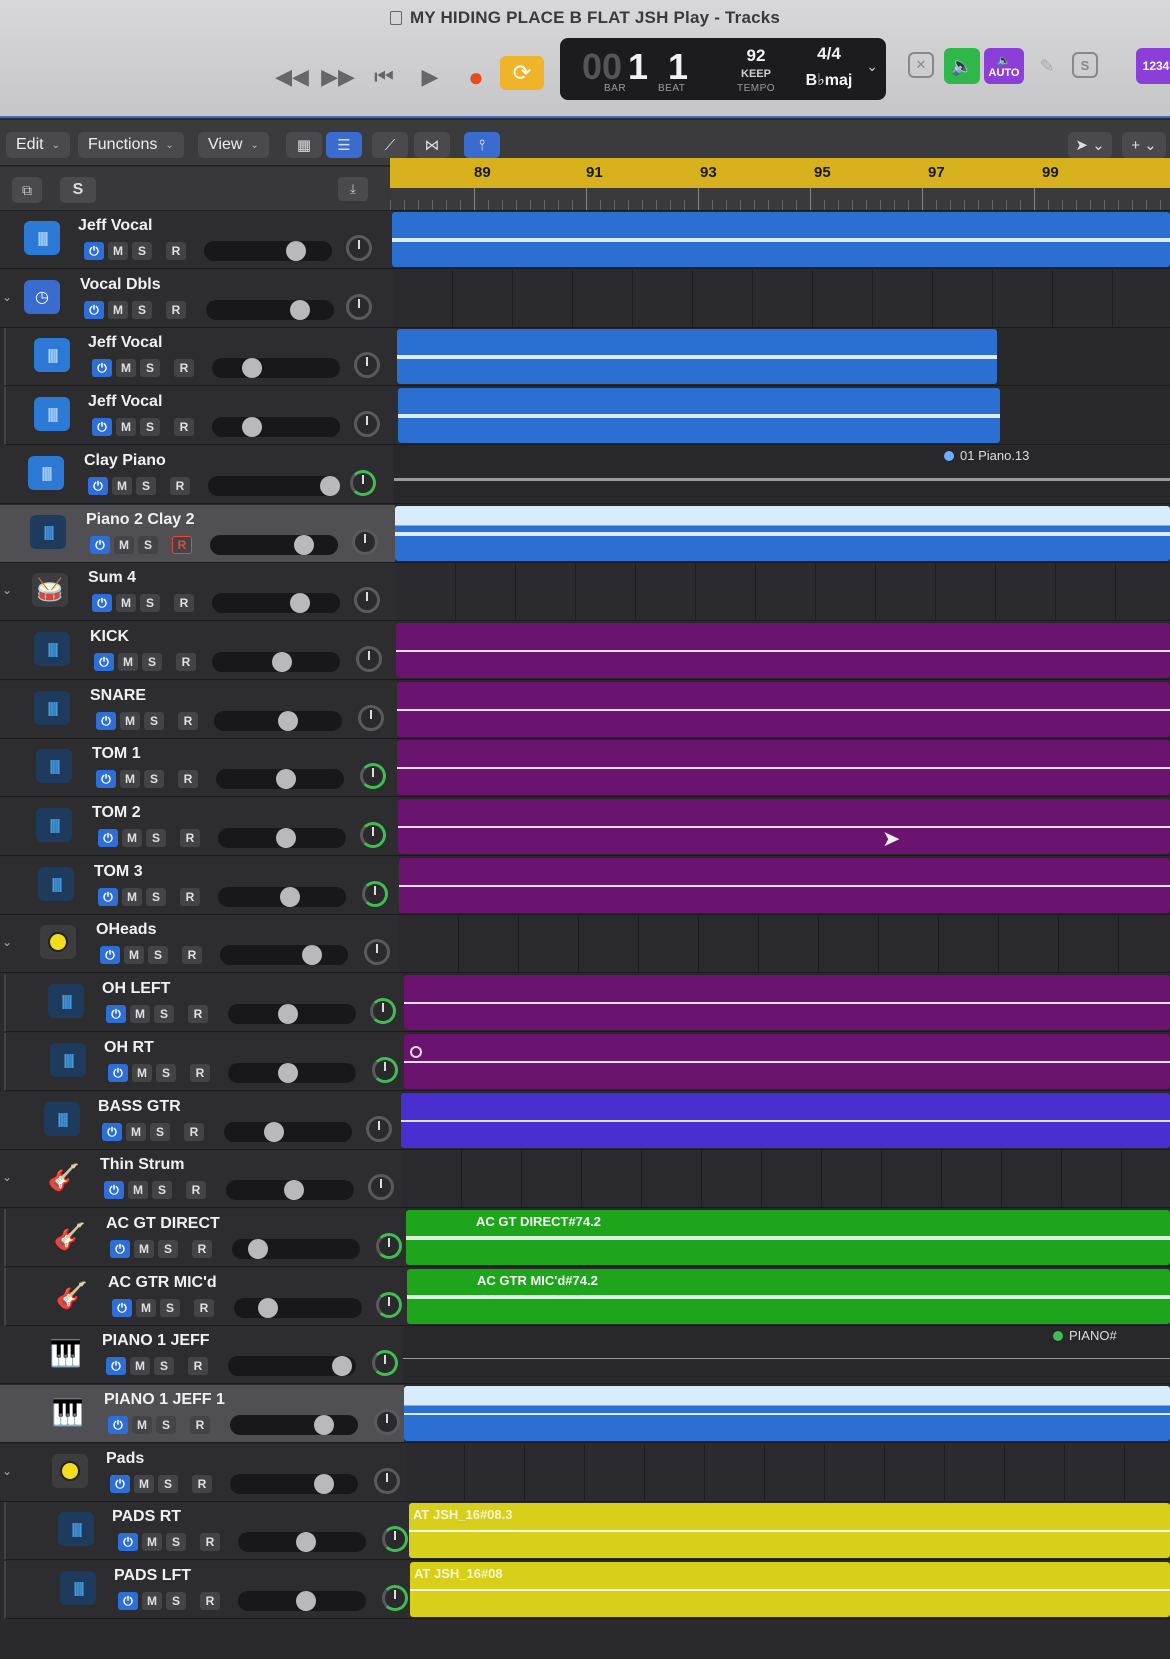  Describe the element at coordinates (1004, 66) in the screenshot. I see `automation-button: 🔈 AUTO` at that location.